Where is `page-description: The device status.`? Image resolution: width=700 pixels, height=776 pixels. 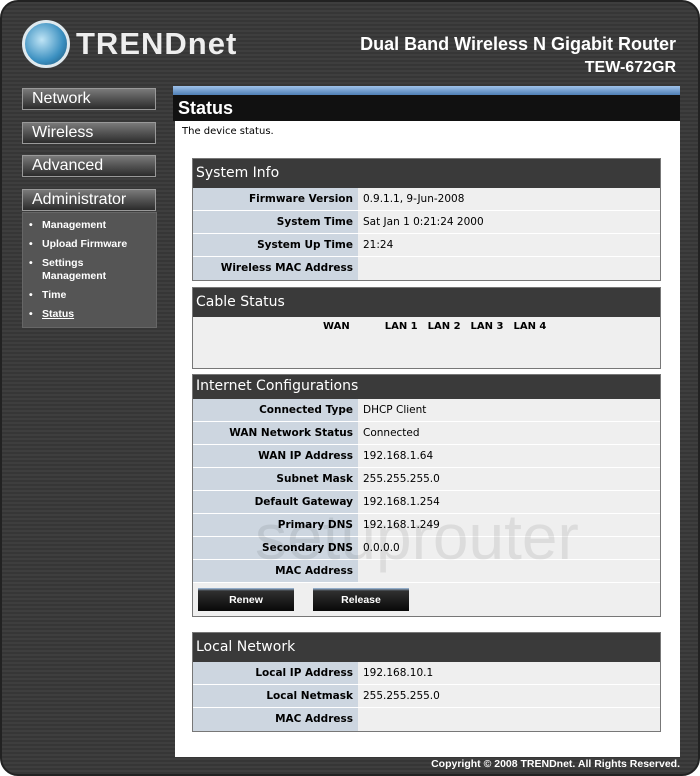 page-description: The device status. is located at coordinates (228, 131).